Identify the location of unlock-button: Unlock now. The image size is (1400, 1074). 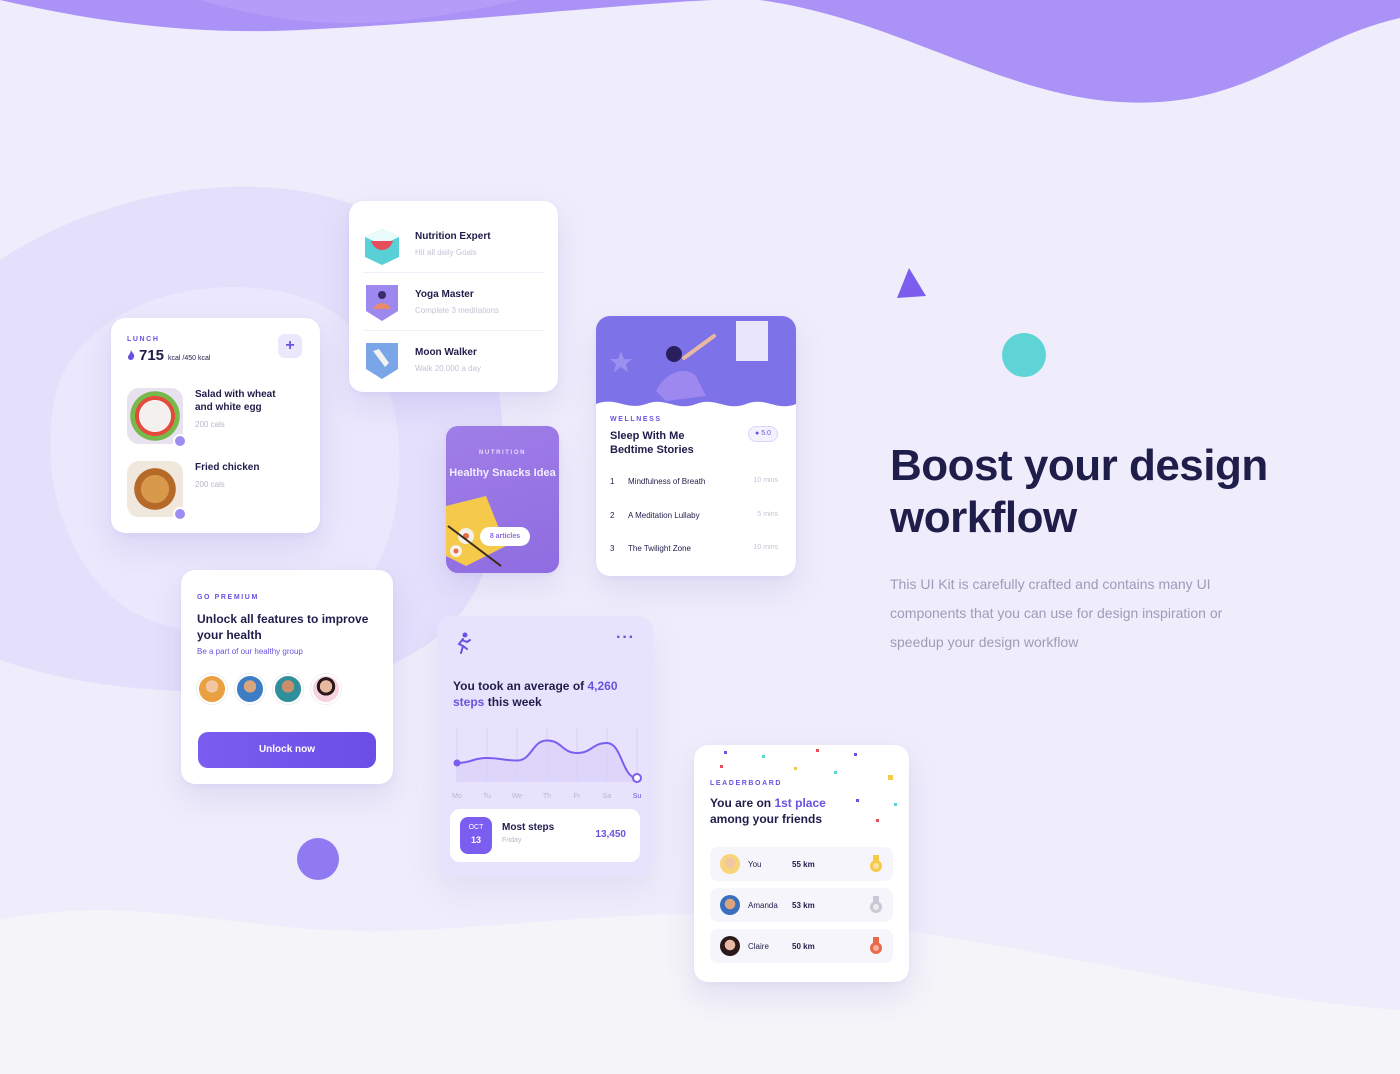
(287, 750).